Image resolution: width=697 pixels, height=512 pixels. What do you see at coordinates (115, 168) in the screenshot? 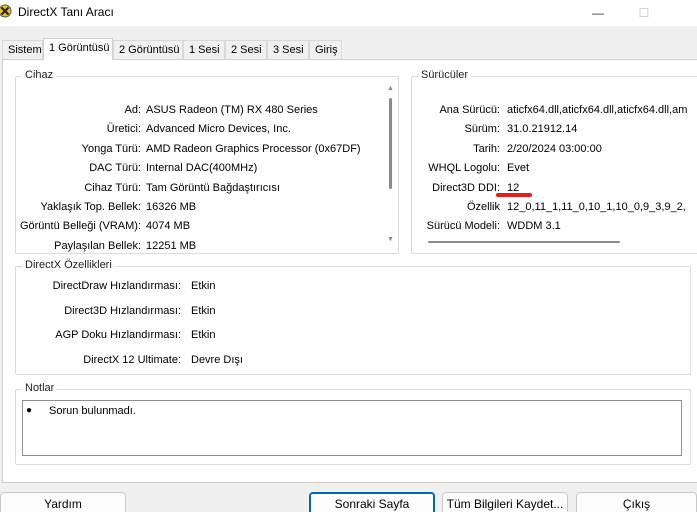
I see `device-label: DAC Türü:` at bounding box center [115, 168].